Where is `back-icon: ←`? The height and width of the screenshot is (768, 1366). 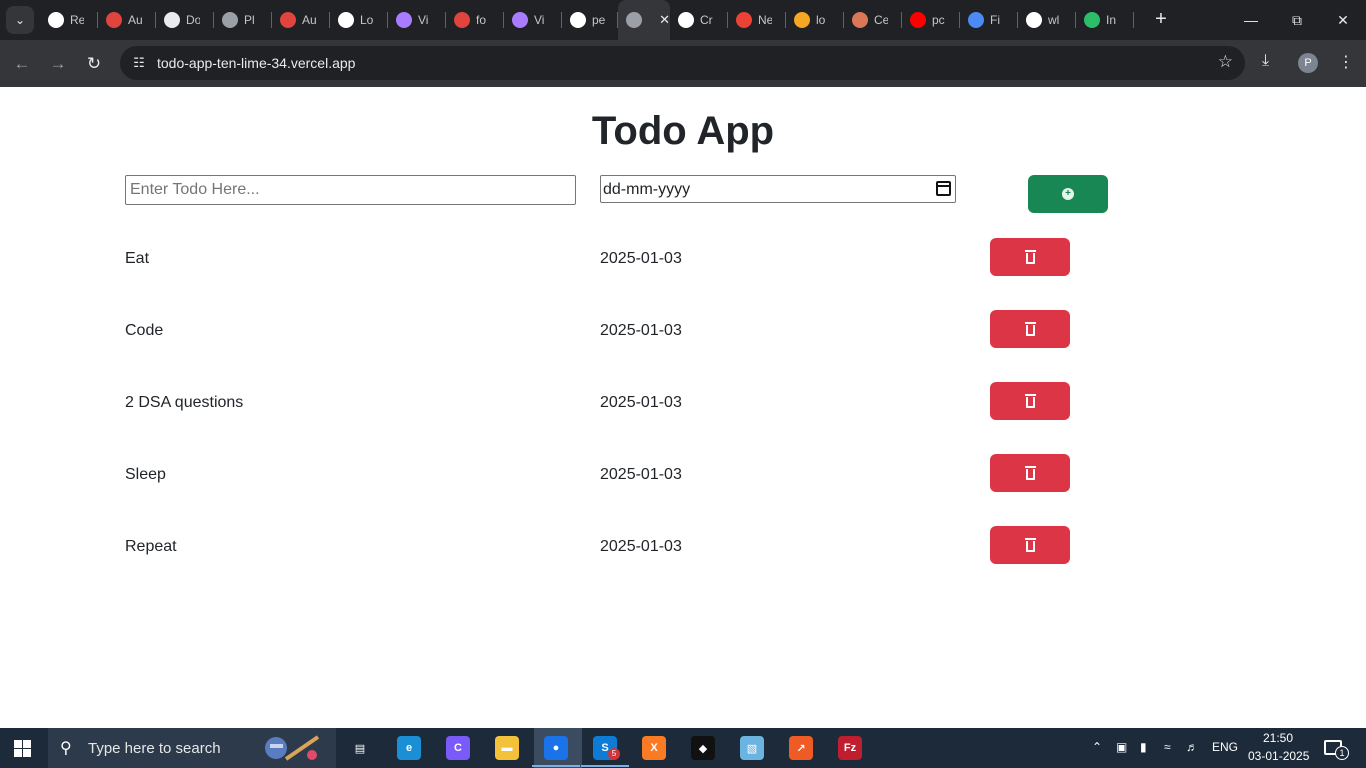 back-icon: ← is located at coordinates (22, 64).